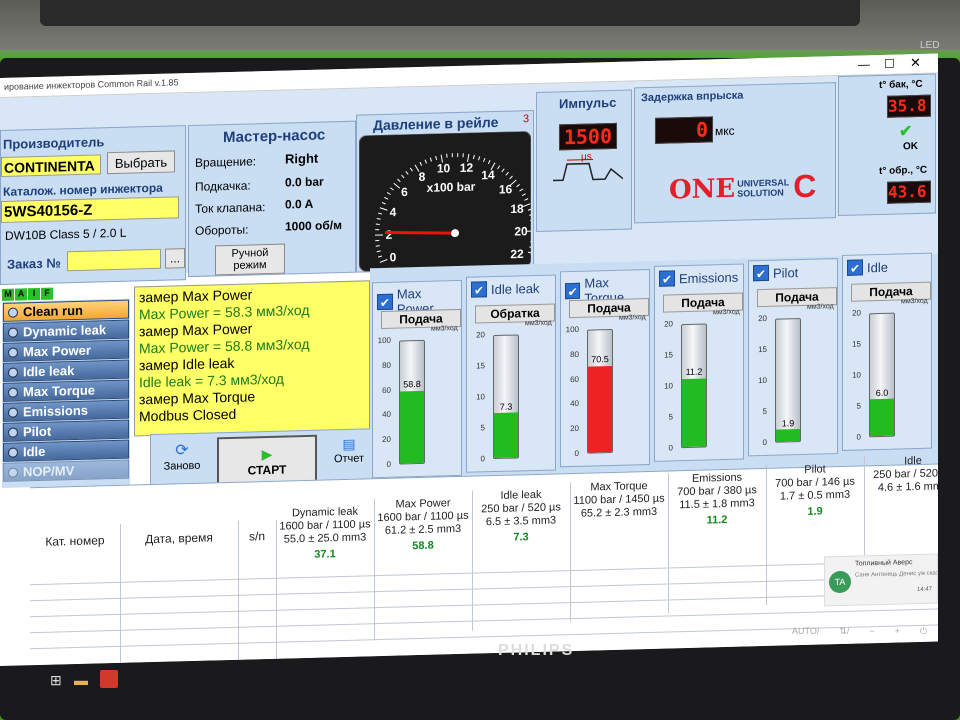  What do you see at coordinates (57, 351) in the screenshot?
I see `sequence-item-label: Max Power` at bounding box center [57, 351].